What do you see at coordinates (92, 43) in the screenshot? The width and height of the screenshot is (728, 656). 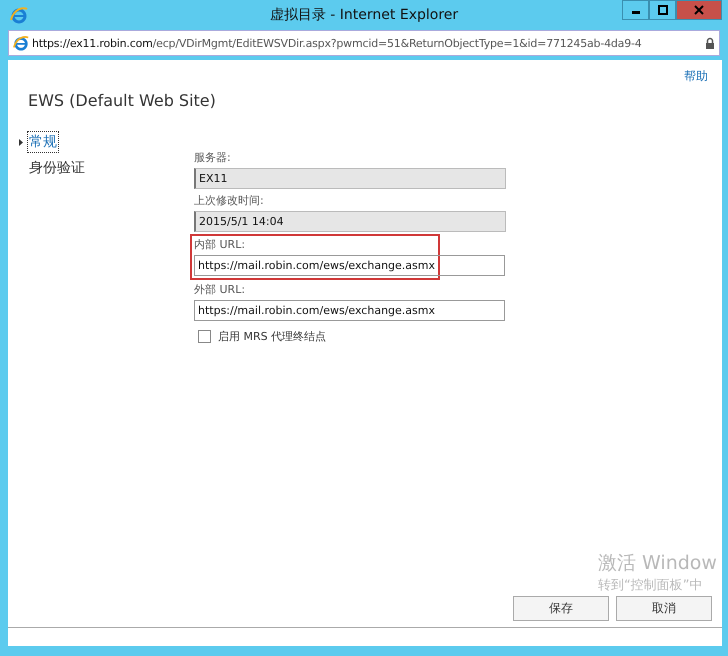 I see `url-host: https://ex11.robin.com` at bounding box center [92, 43].